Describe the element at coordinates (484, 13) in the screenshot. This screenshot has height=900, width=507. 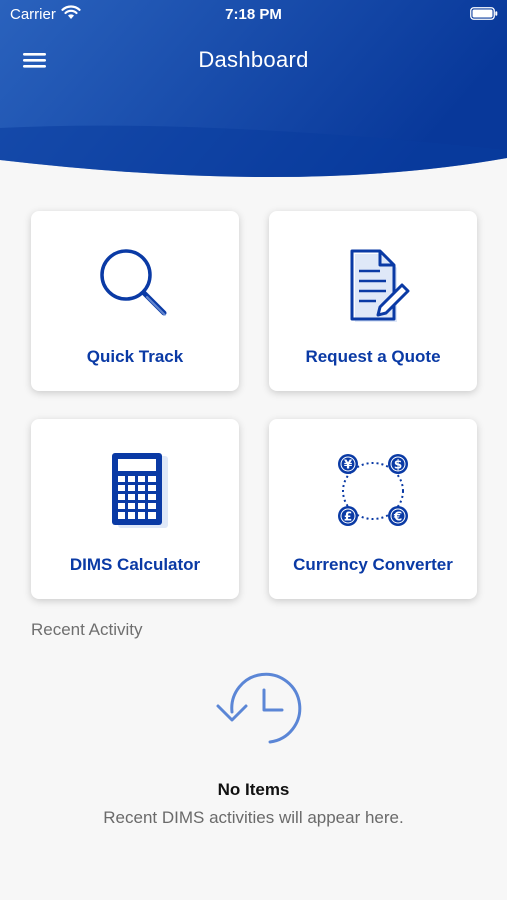
I see `battery-icon` at that location.